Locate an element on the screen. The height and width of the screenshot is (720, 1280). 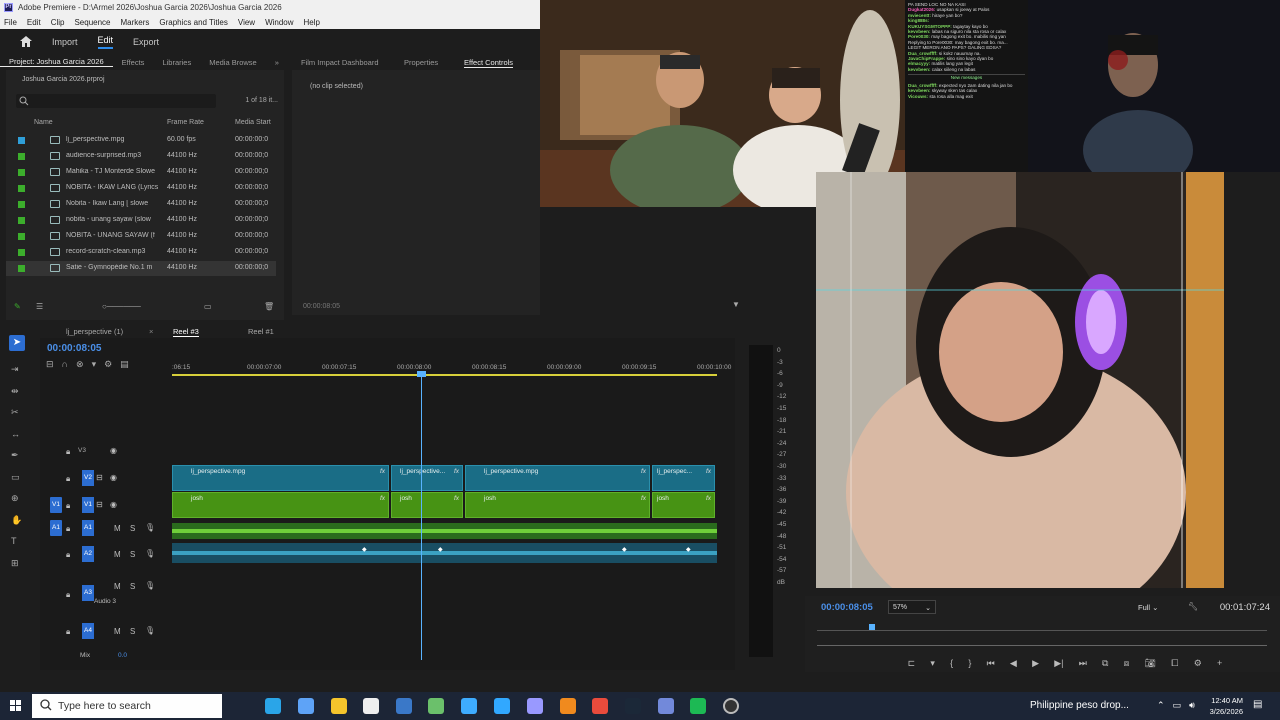
ripple-edit-icon: ⇹ is located at coordinates (16, 392).